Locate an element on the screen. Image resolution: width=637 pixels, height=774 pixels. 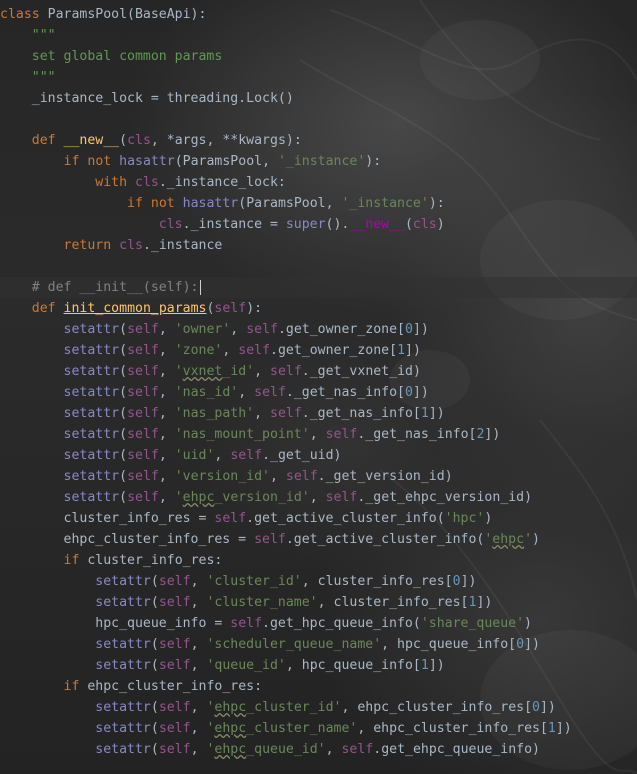
code-line: if cluster_info_res: is located at coordinates (111, 560).